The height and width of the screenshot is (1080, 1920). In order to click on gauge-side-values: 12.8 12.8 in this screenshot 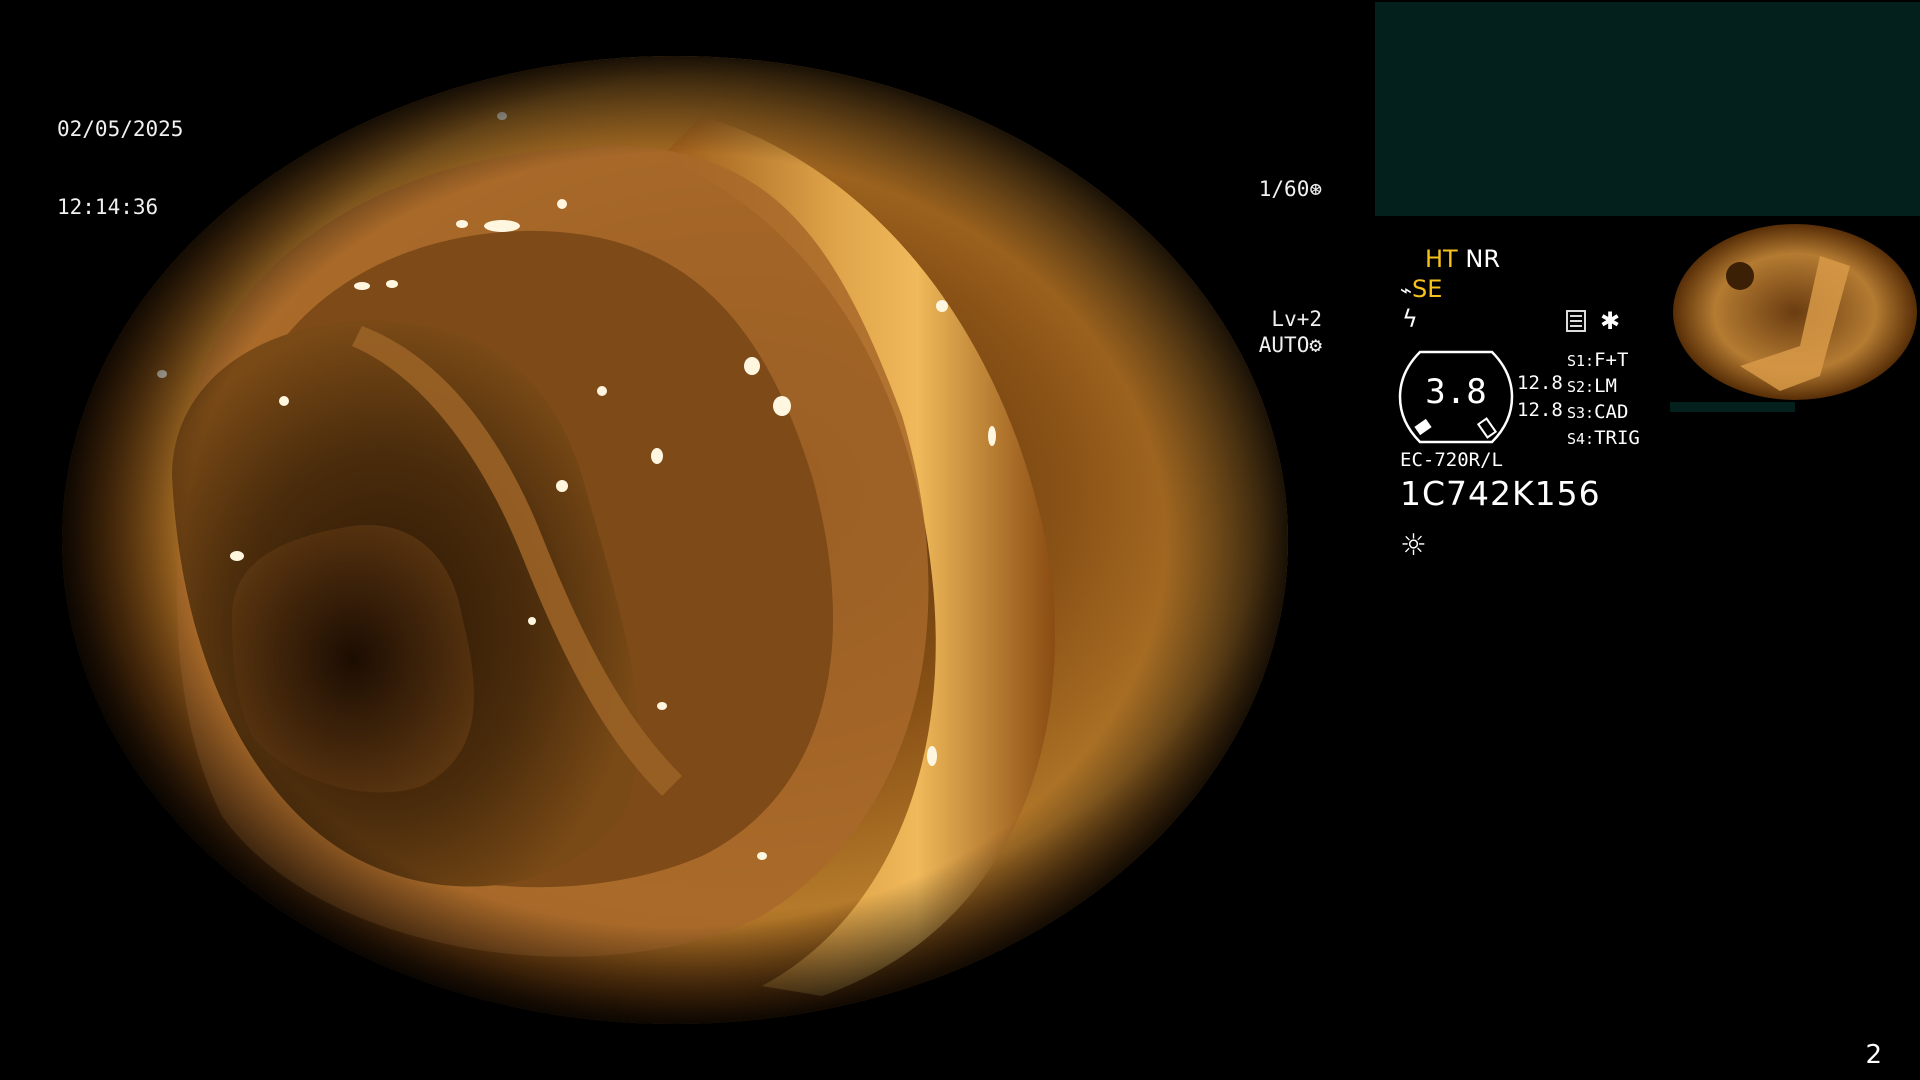, I will do `click(1540, 397)`.